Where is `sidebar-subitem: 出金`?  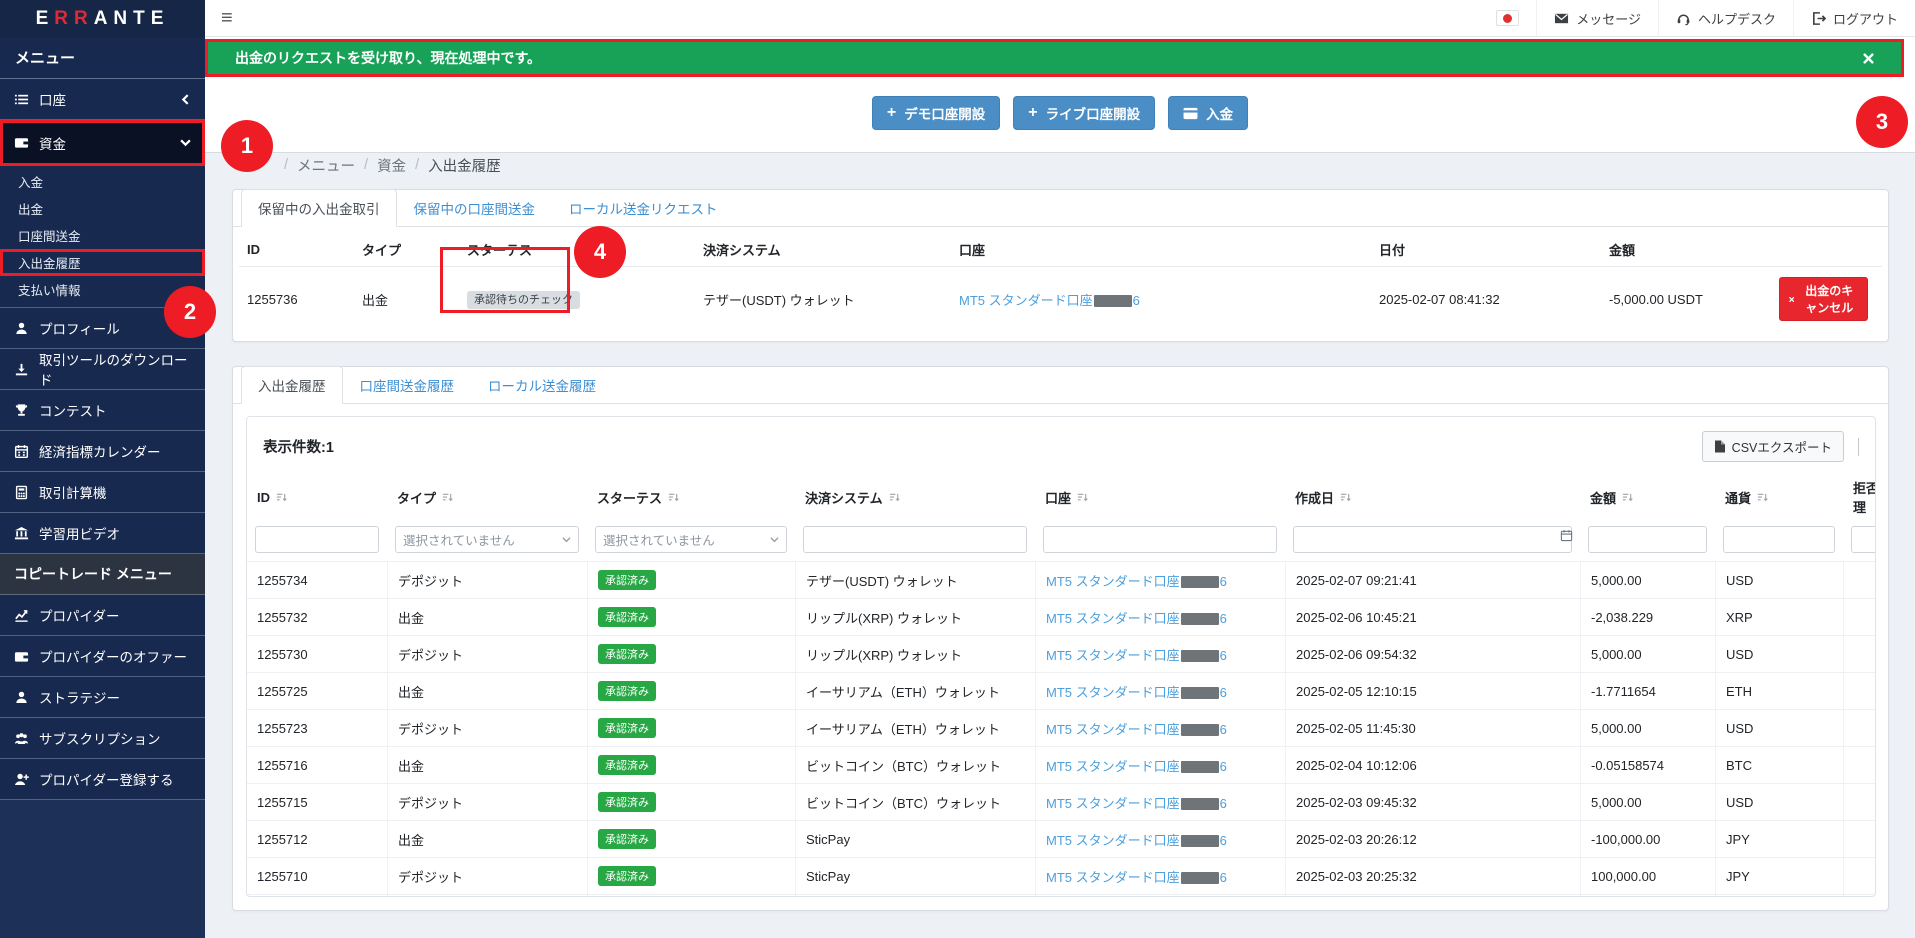
sidebar-subitem: 出金 is located at coordinates (102, 208).